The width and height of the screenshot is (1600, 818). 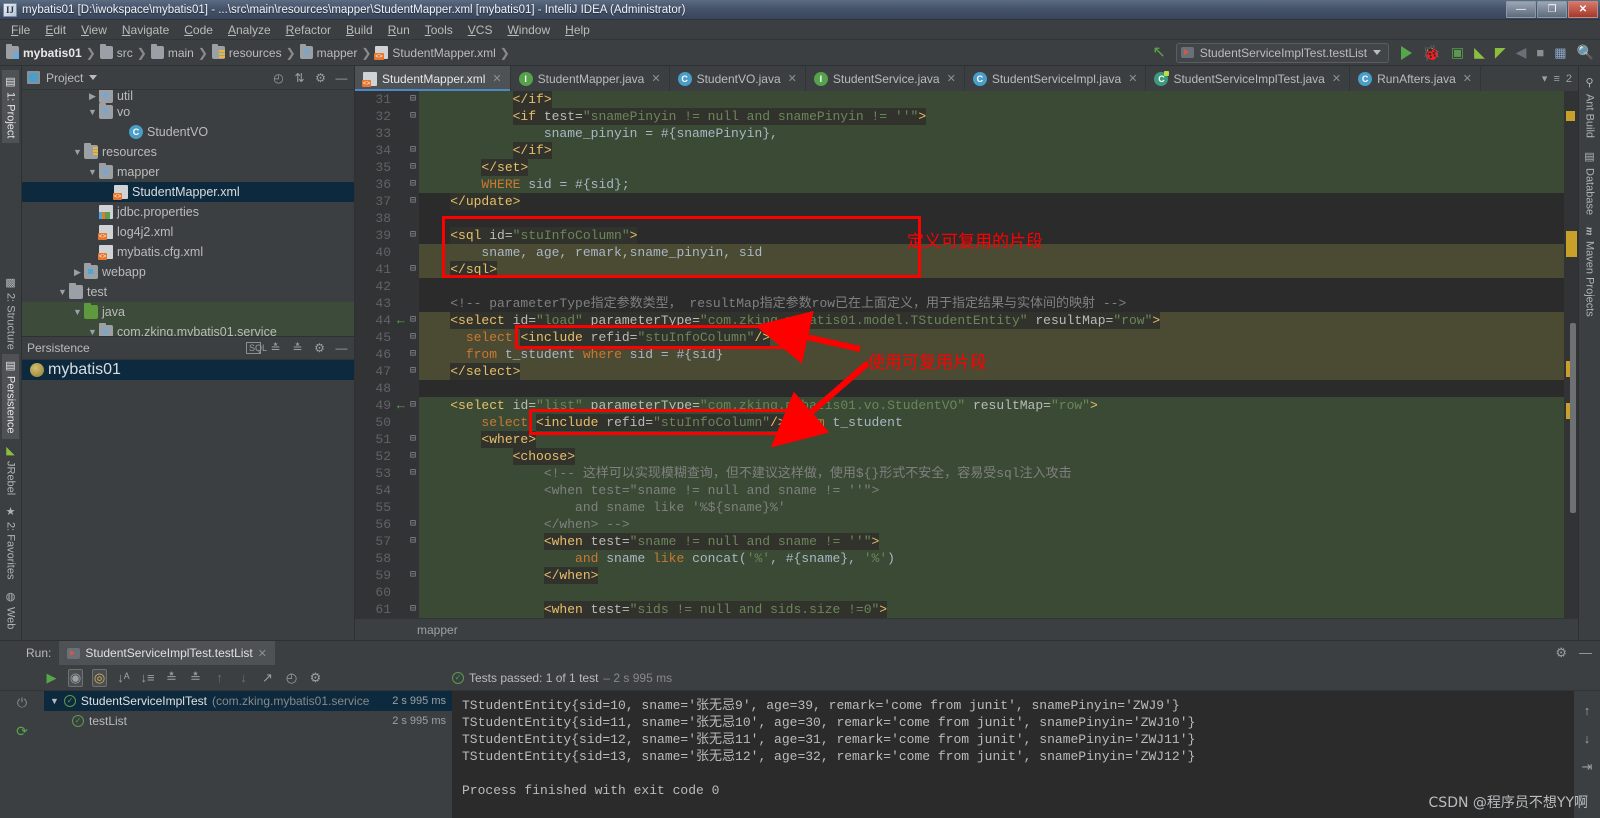 What do you see at coordinates (1560, 53) in the screenshot?
I see `project-structure-button: ▦` at bounding box center [1560, 53].